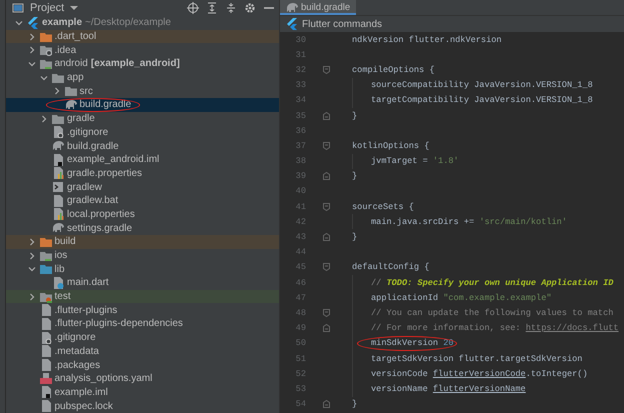 Image resolution: width=624 pixels, height=413 pixels. What do you see at coordinates (101, 214) in the screenshot?
I see `tree-item: local.properties` at bounding box center [101, 214].